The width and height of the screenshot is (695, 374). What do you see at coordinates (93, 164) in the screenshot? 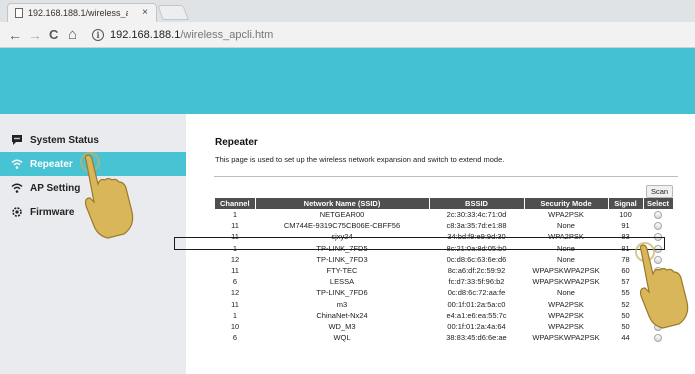
I see `sidebar-item-repeater: Repeater` at bounding box center [93, 164].